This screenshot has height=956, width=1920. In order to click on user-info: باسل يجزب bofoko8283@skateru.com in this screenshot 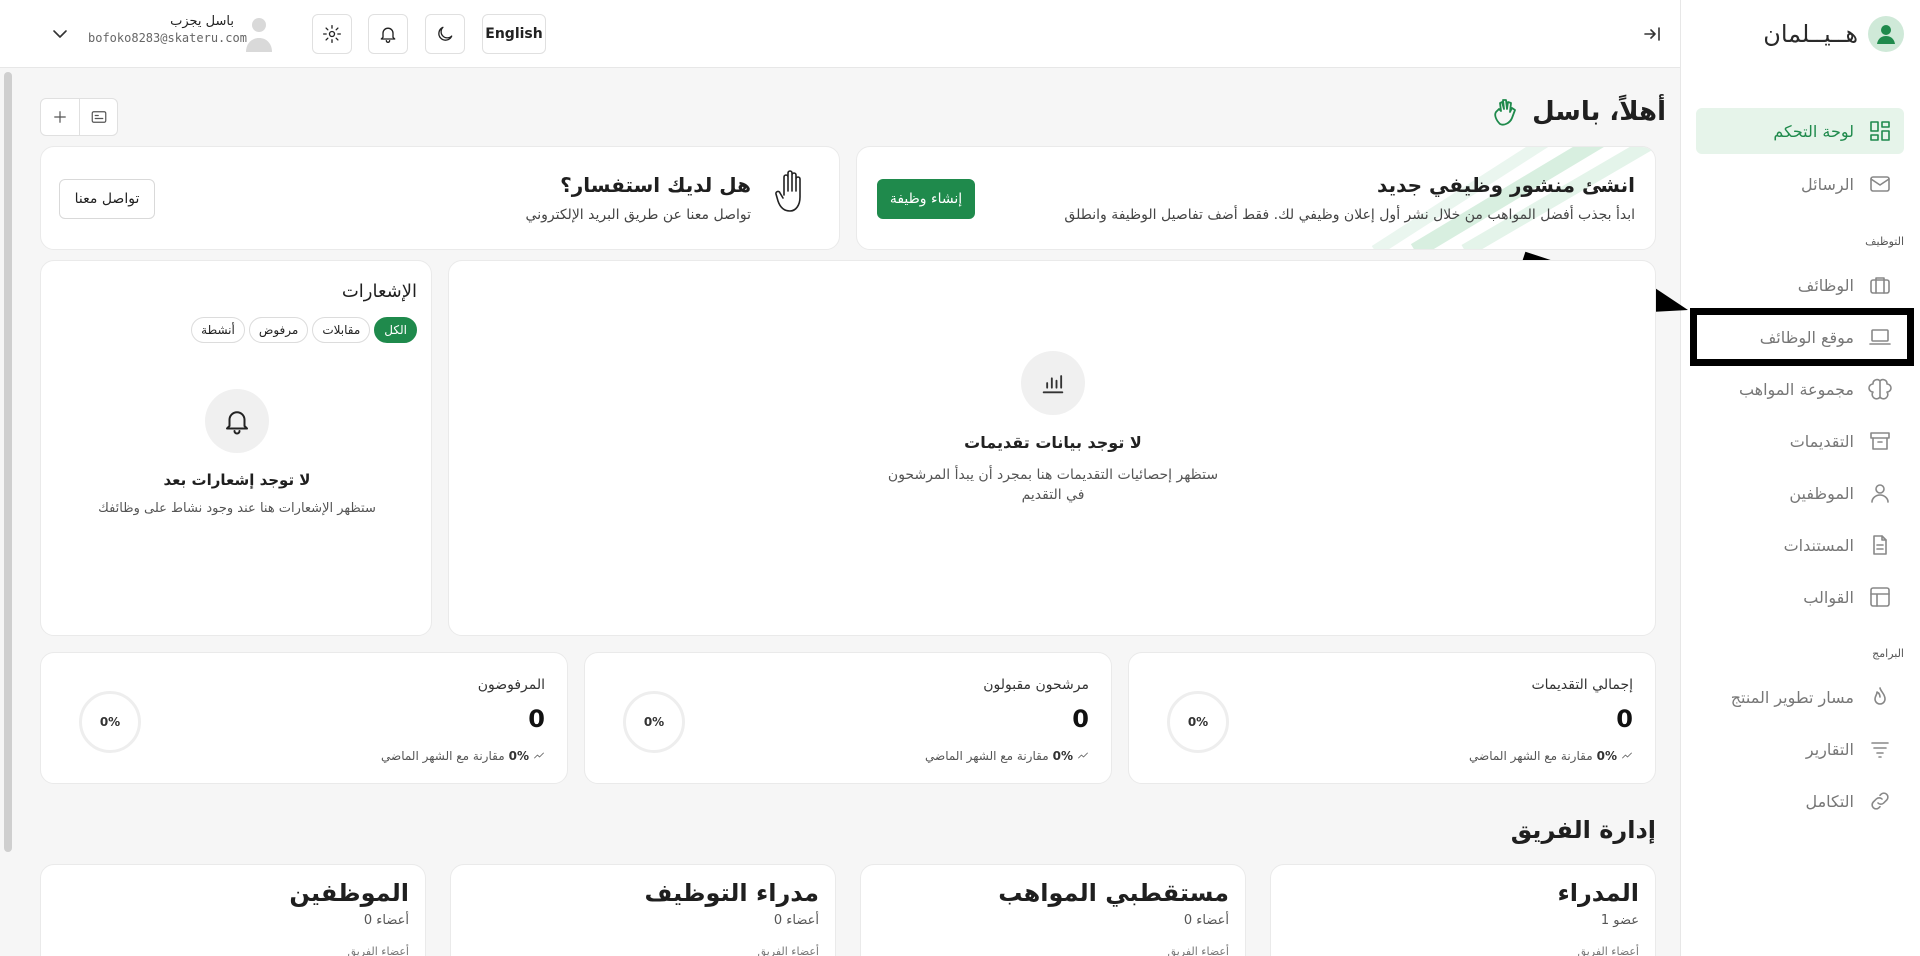, I will do `click(167, 29)`.